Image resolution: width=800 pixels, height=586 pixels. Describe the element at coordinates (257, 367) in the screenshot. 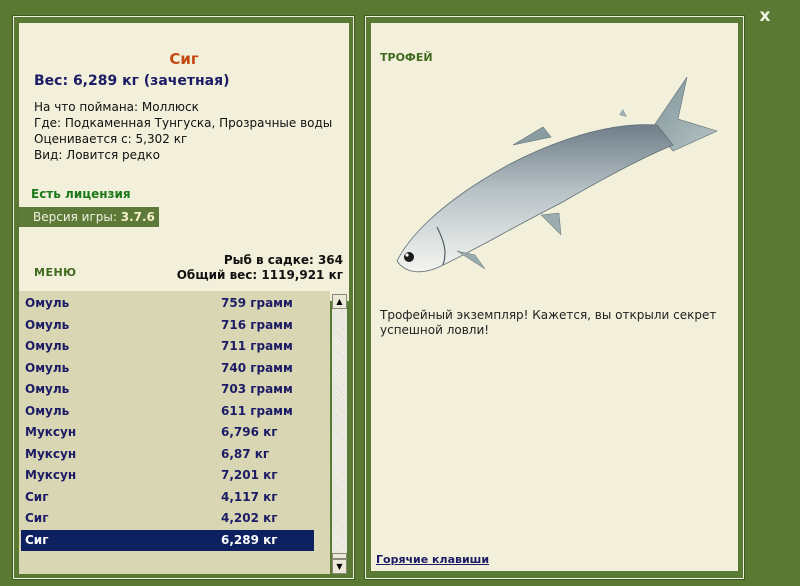

I see `catch-fish-weight: 740 грамм` at that location.